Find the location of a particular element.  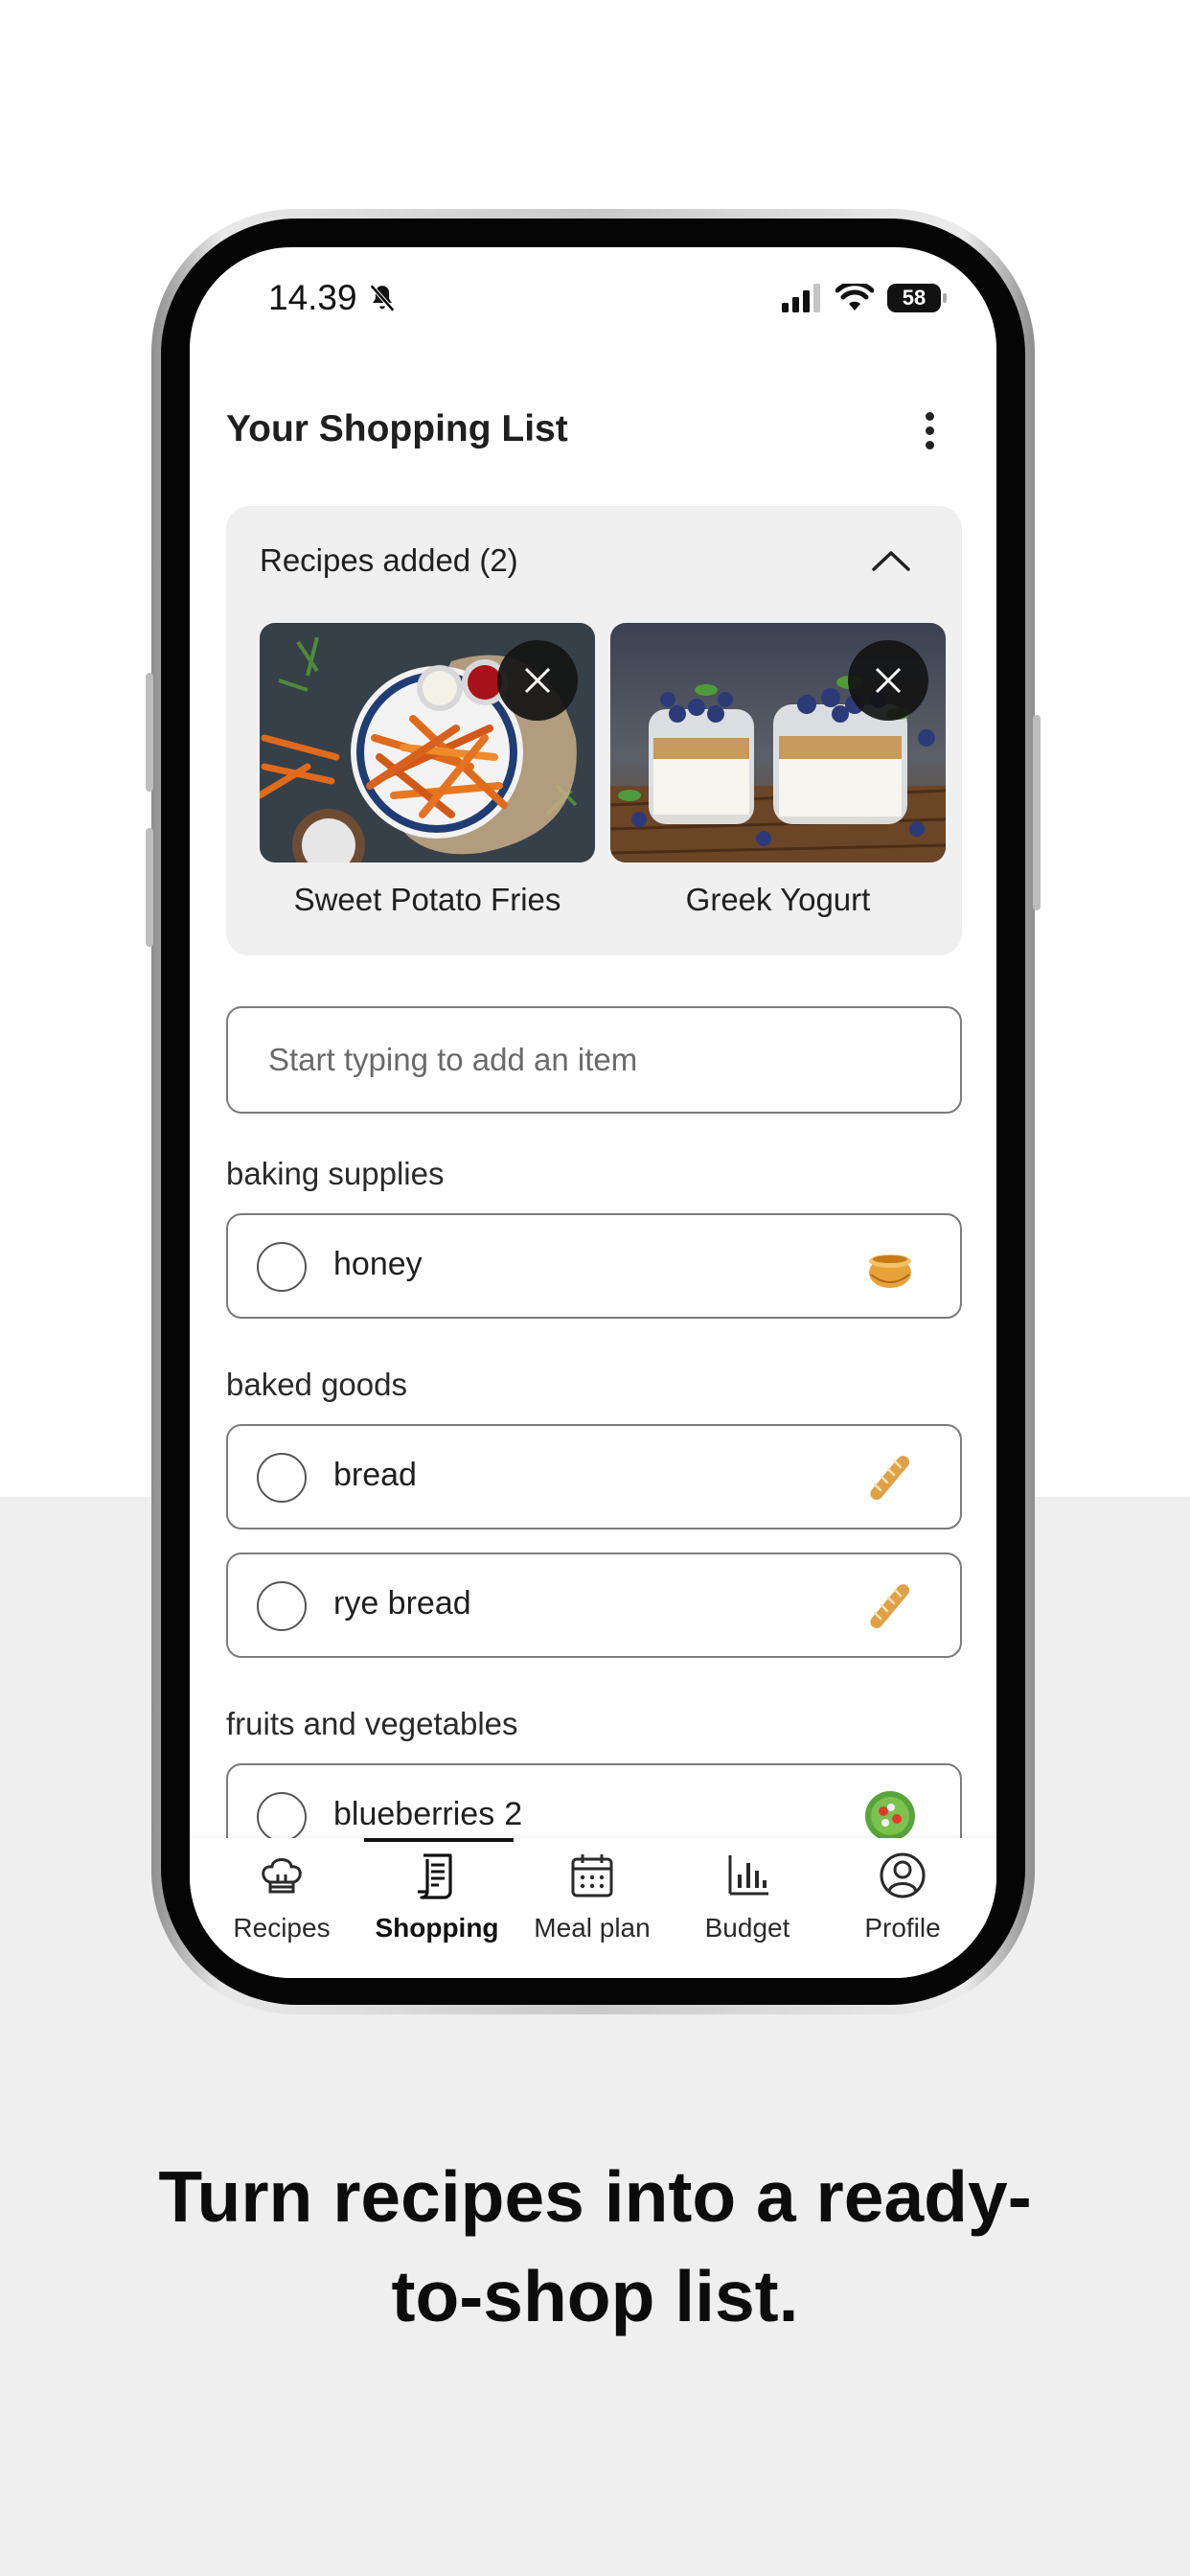

recipe-card-greek-yogurt: Greek Yogurt is located at coordinates (778, 770).